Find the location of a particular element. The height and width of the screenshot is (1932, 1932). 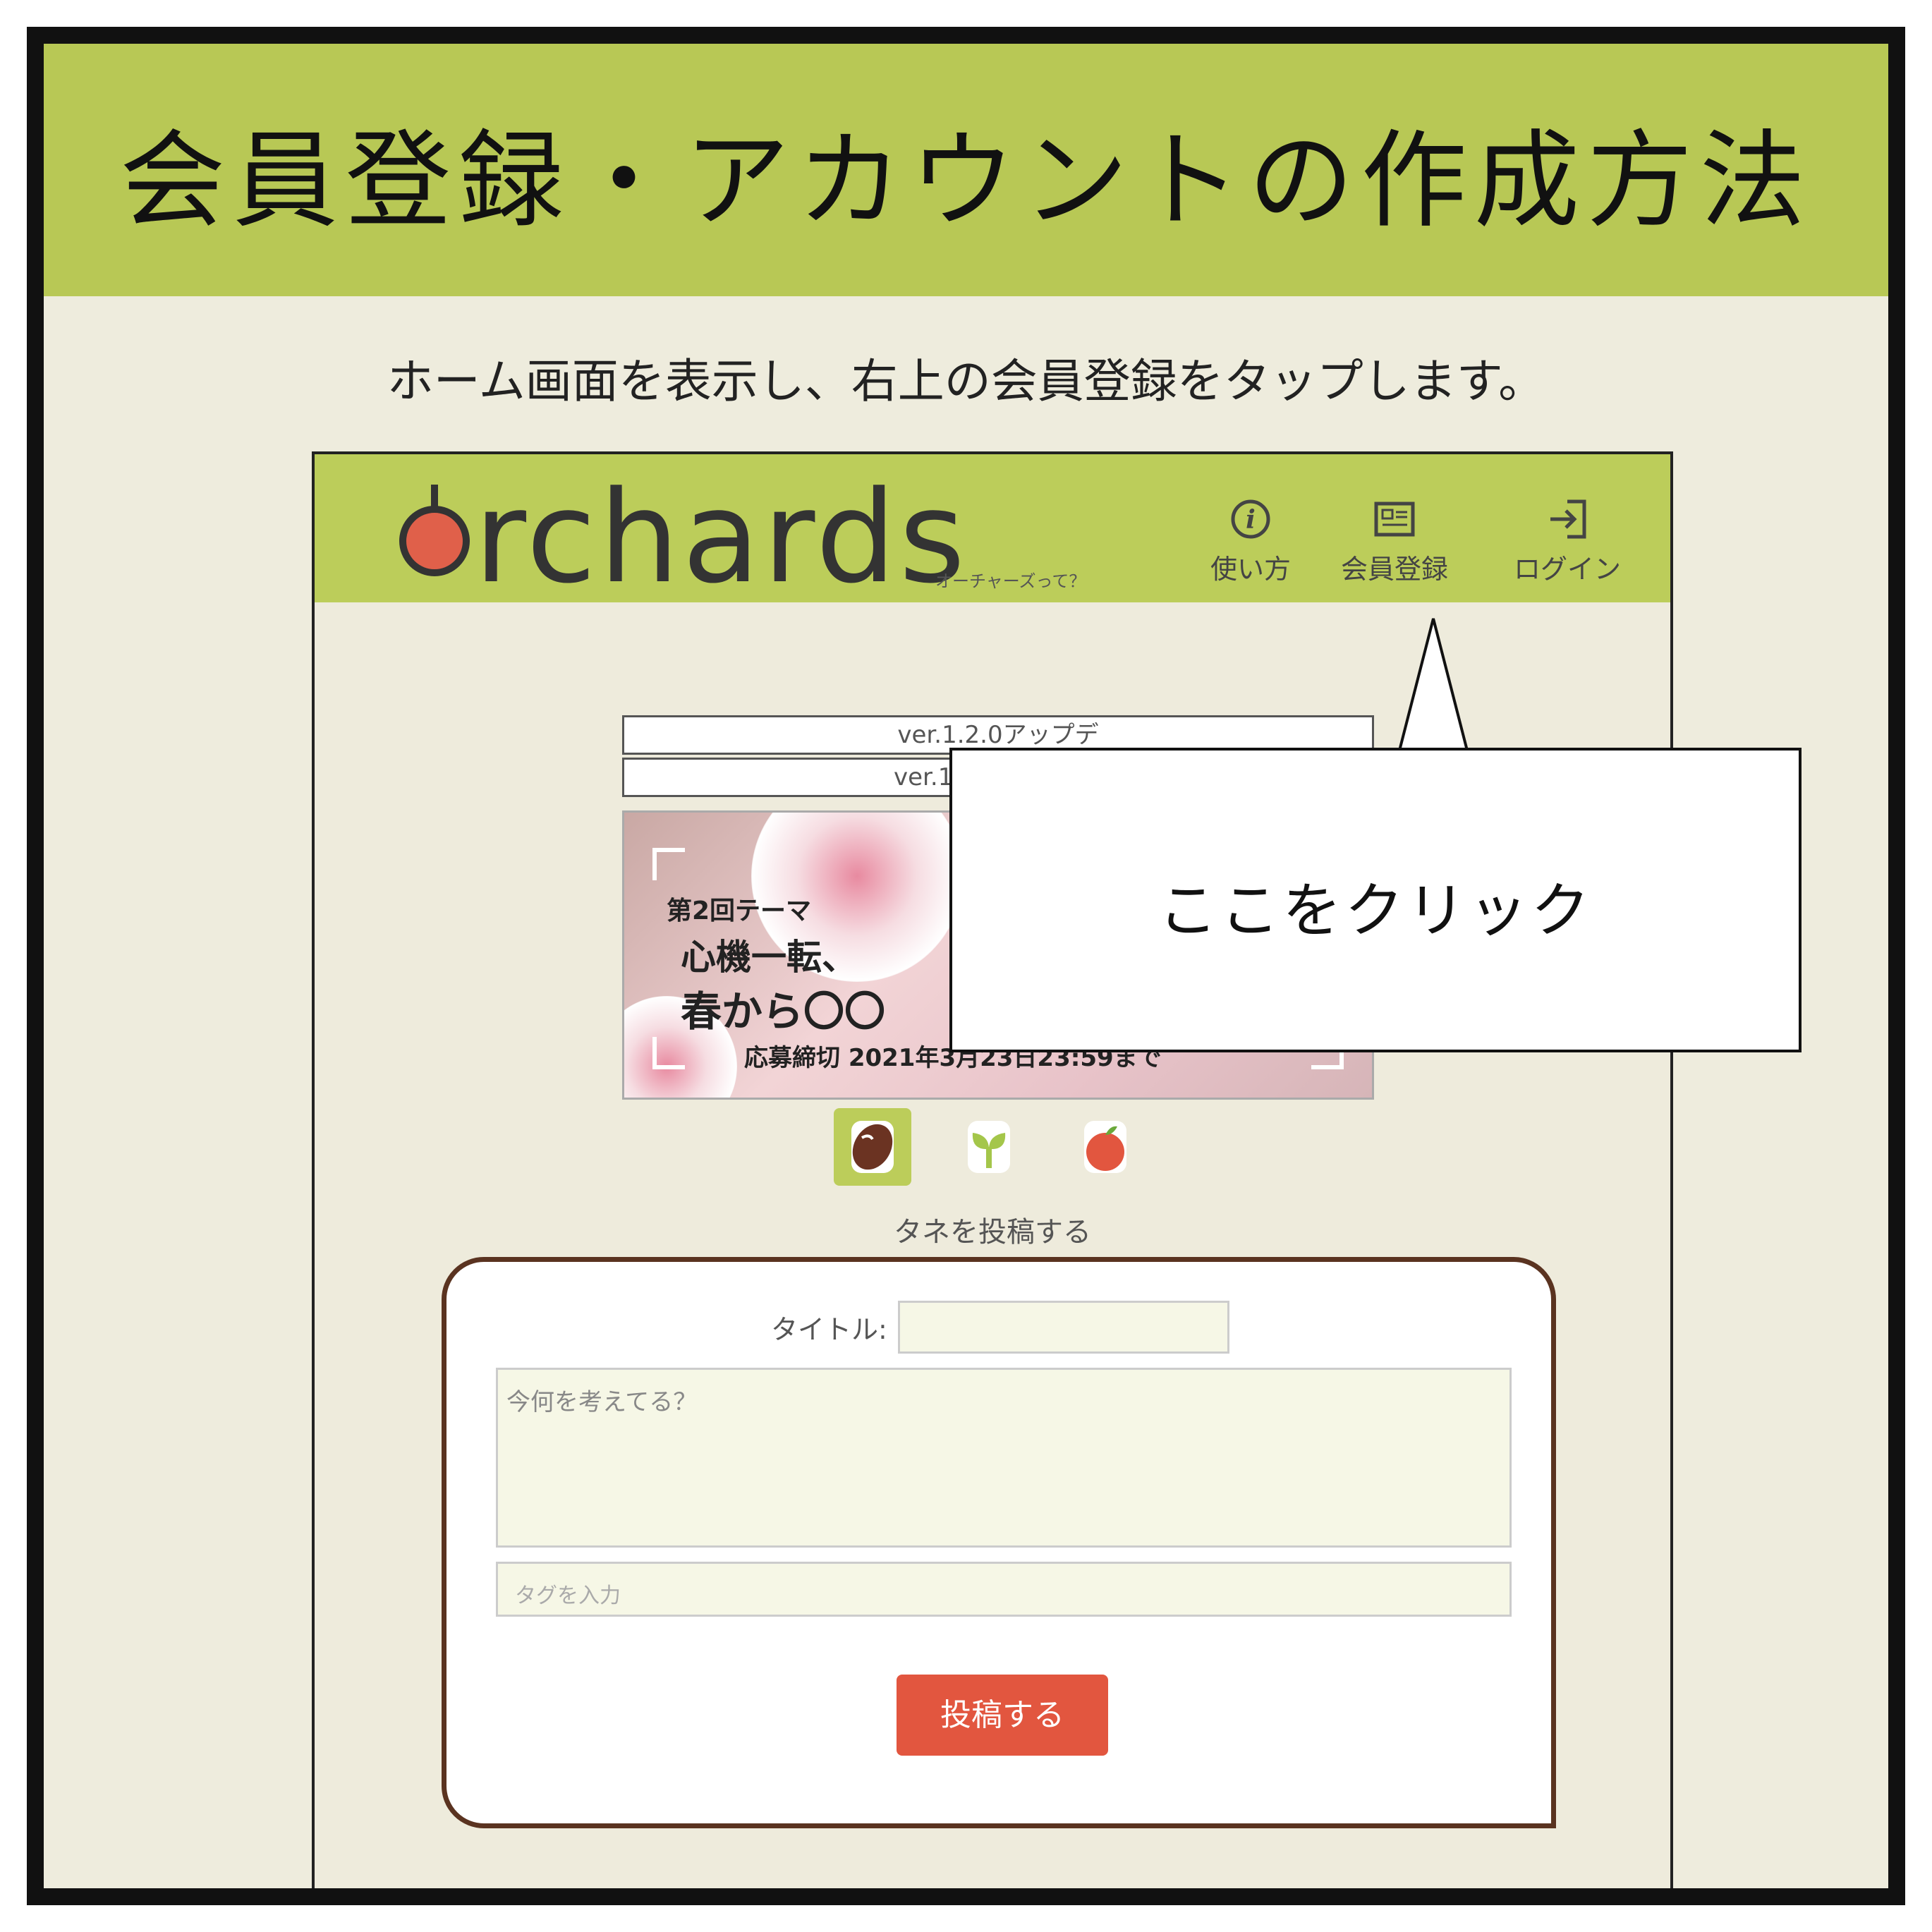

register-card-icon is located at coordinates (1394, 519).